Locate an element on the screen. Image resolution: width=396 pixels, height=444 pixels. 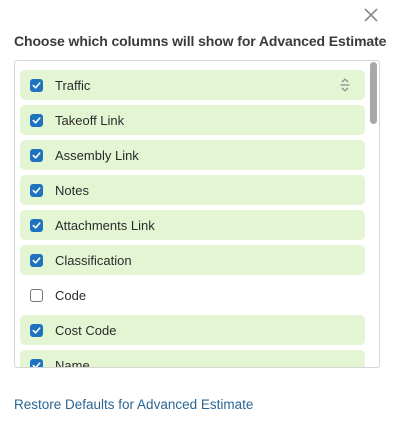
close-icon is located at coordinates (371, 15).